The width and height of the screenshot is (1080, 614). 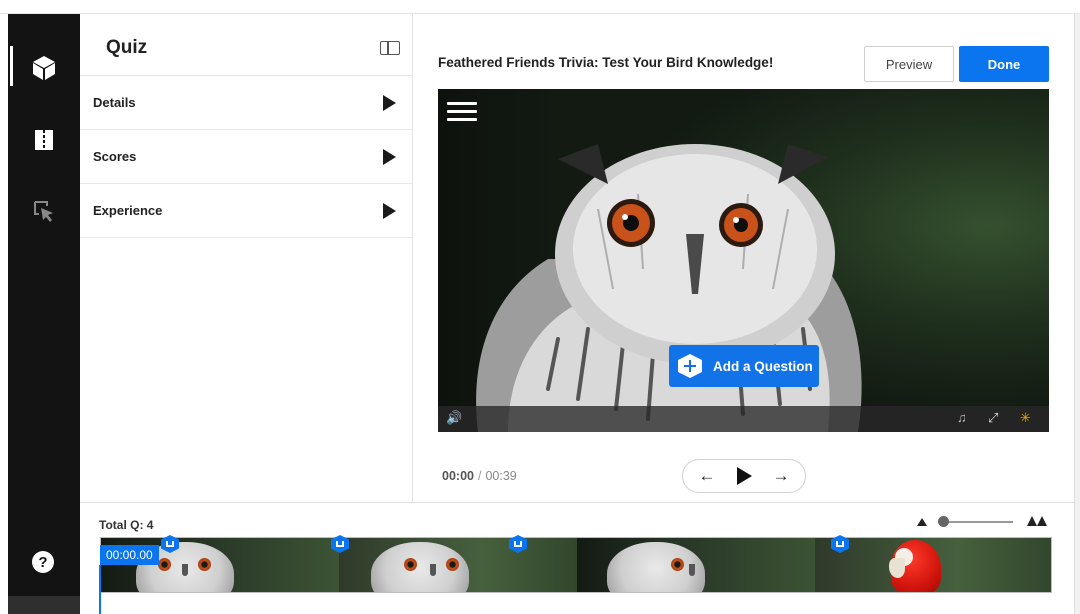 I want to click on section-label: Scores, so click(x=115, y=156).